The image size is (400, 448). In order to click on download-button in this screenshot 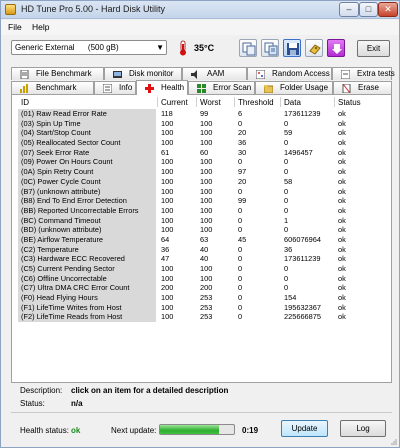, I will do `click(336, 48)`.